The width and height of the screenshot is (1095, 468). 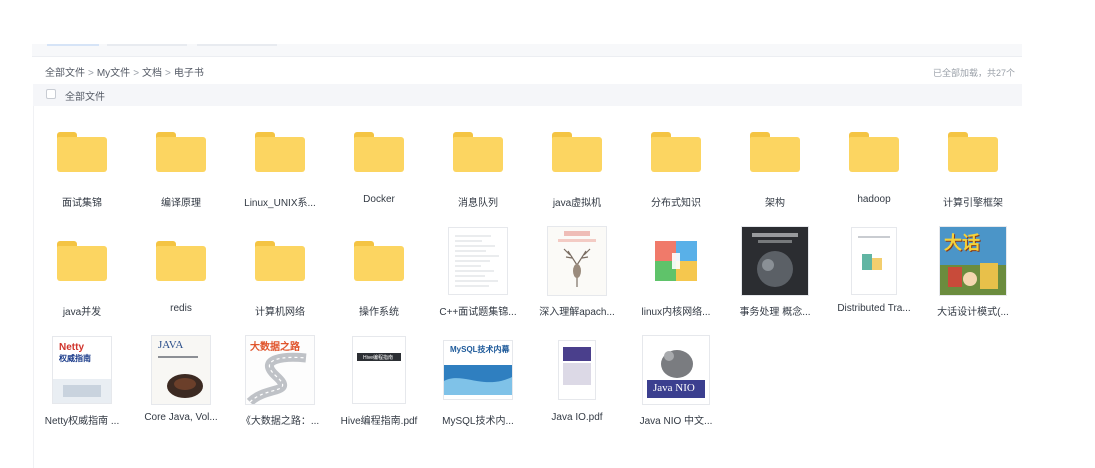 What do you see at coordinates (51, 94) in the screenshot?
I see `select-all-checkbox` at bounding box center [51, 94].